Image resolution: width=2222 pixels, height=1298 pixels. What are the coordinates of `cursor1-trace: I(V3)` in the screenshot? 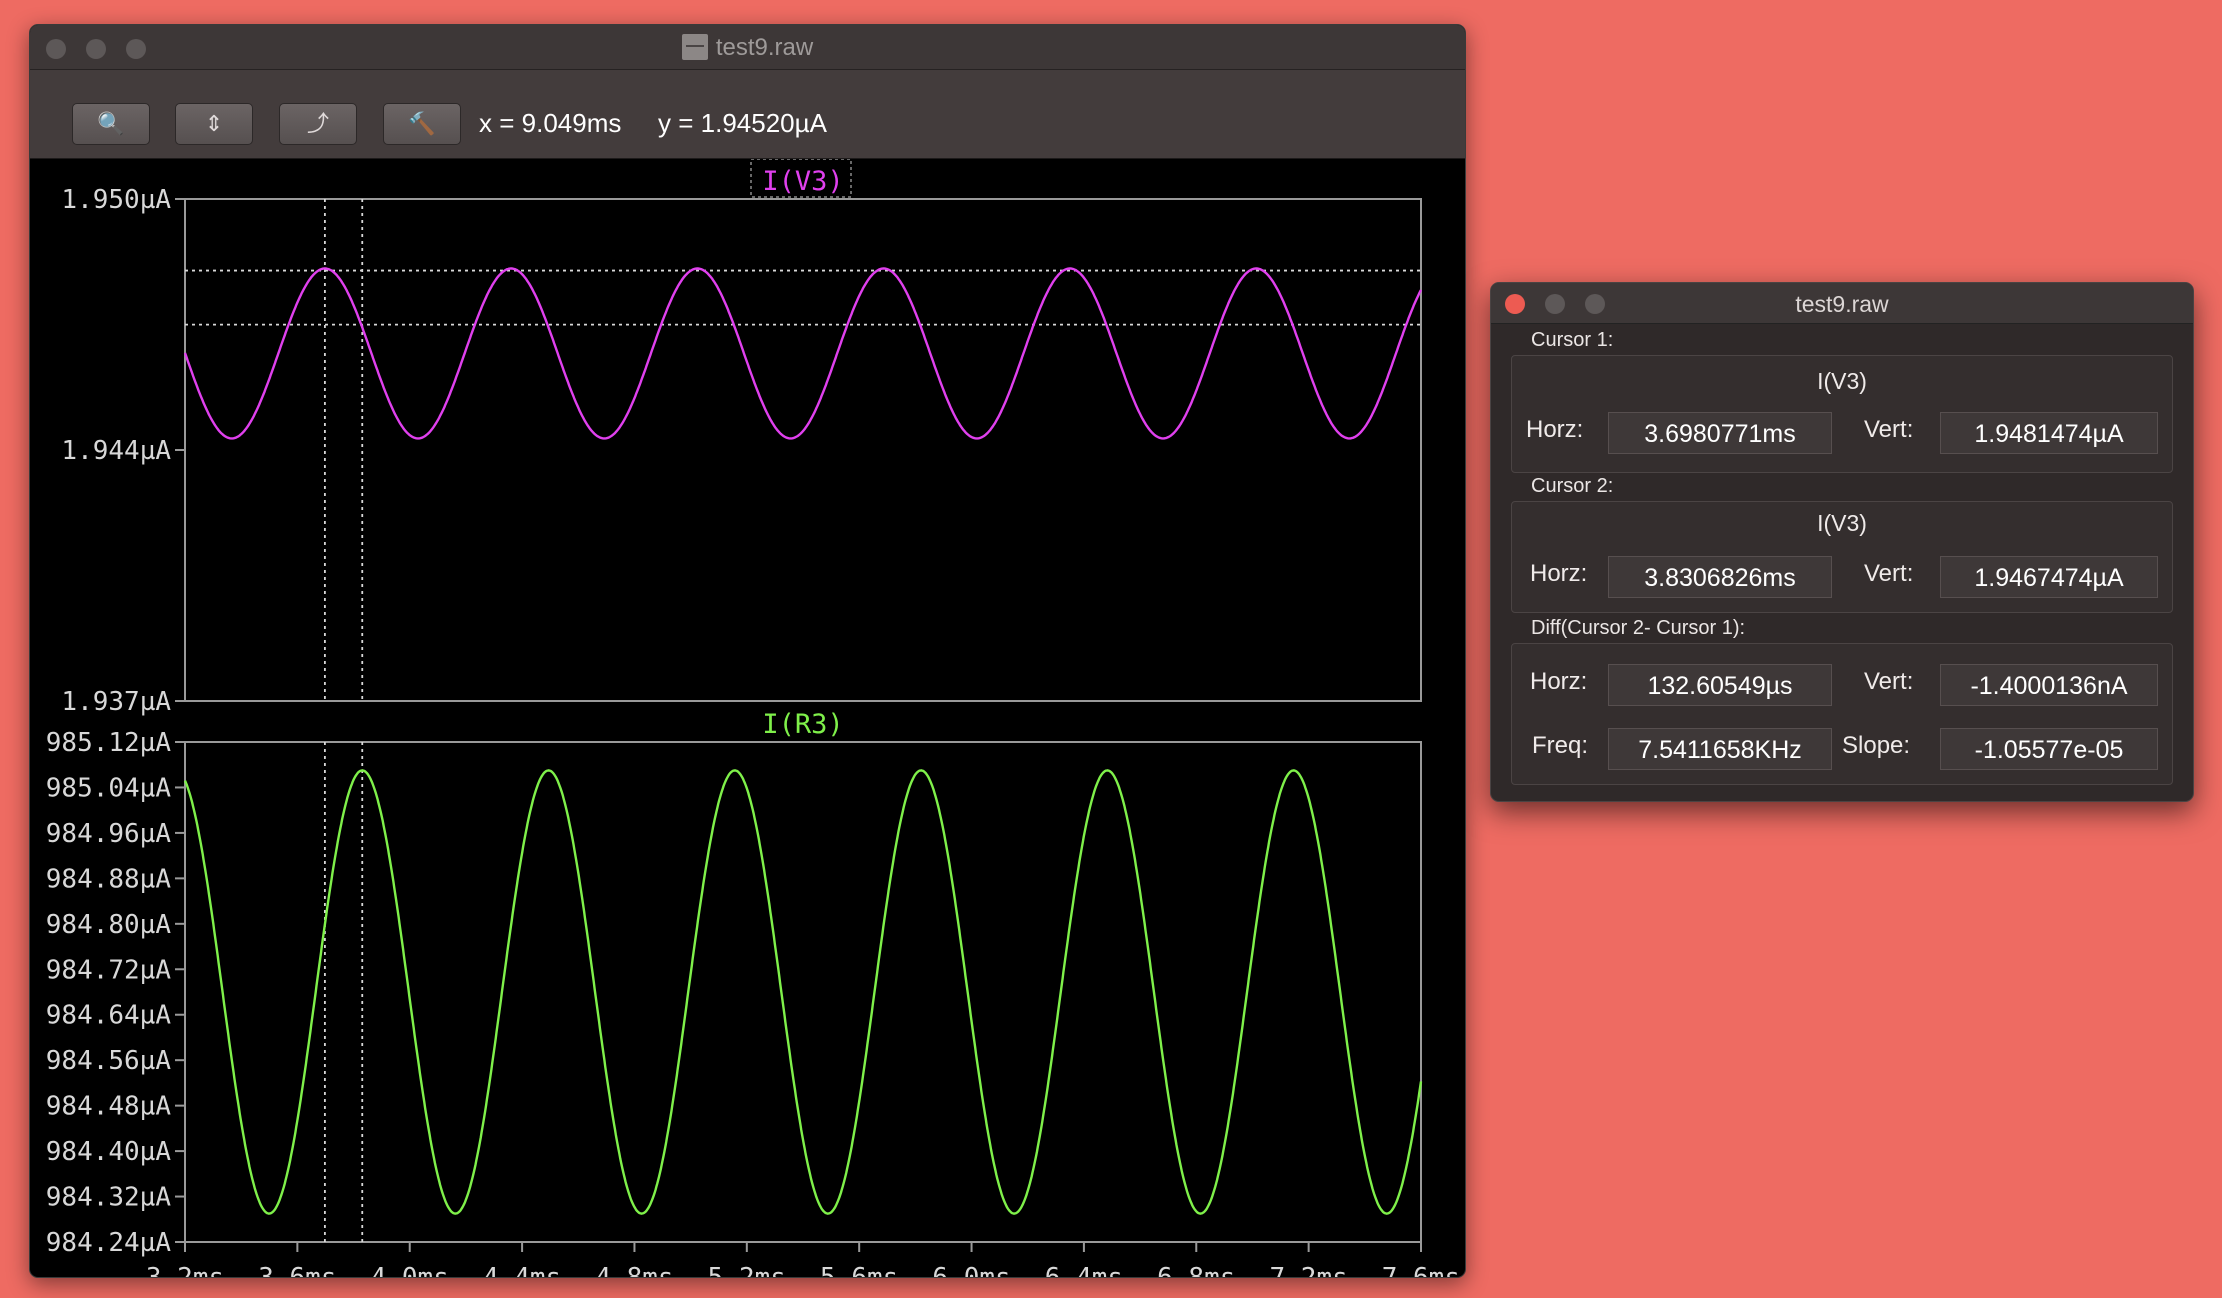 It's located at (1842, 381).